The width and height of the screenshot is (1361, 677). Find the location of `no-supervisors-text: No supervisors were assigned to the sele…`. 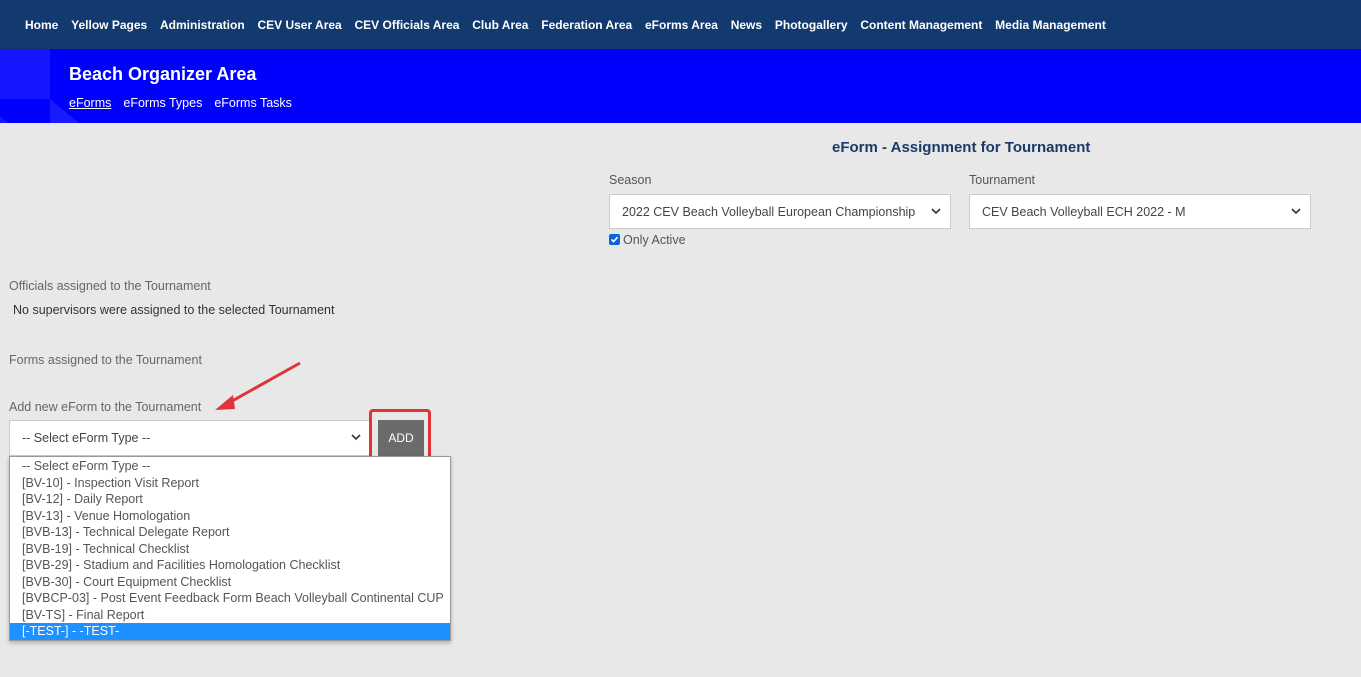

no-supervisors-text: No supervisors were assigned to the sele… is located at coordinates (174, 310).